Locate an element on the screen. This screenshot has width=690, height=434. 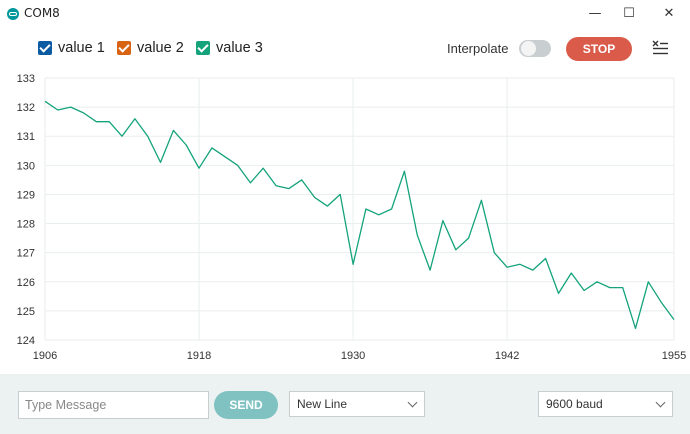
line-ending-value: New Line is located at coordinates (322, 404).